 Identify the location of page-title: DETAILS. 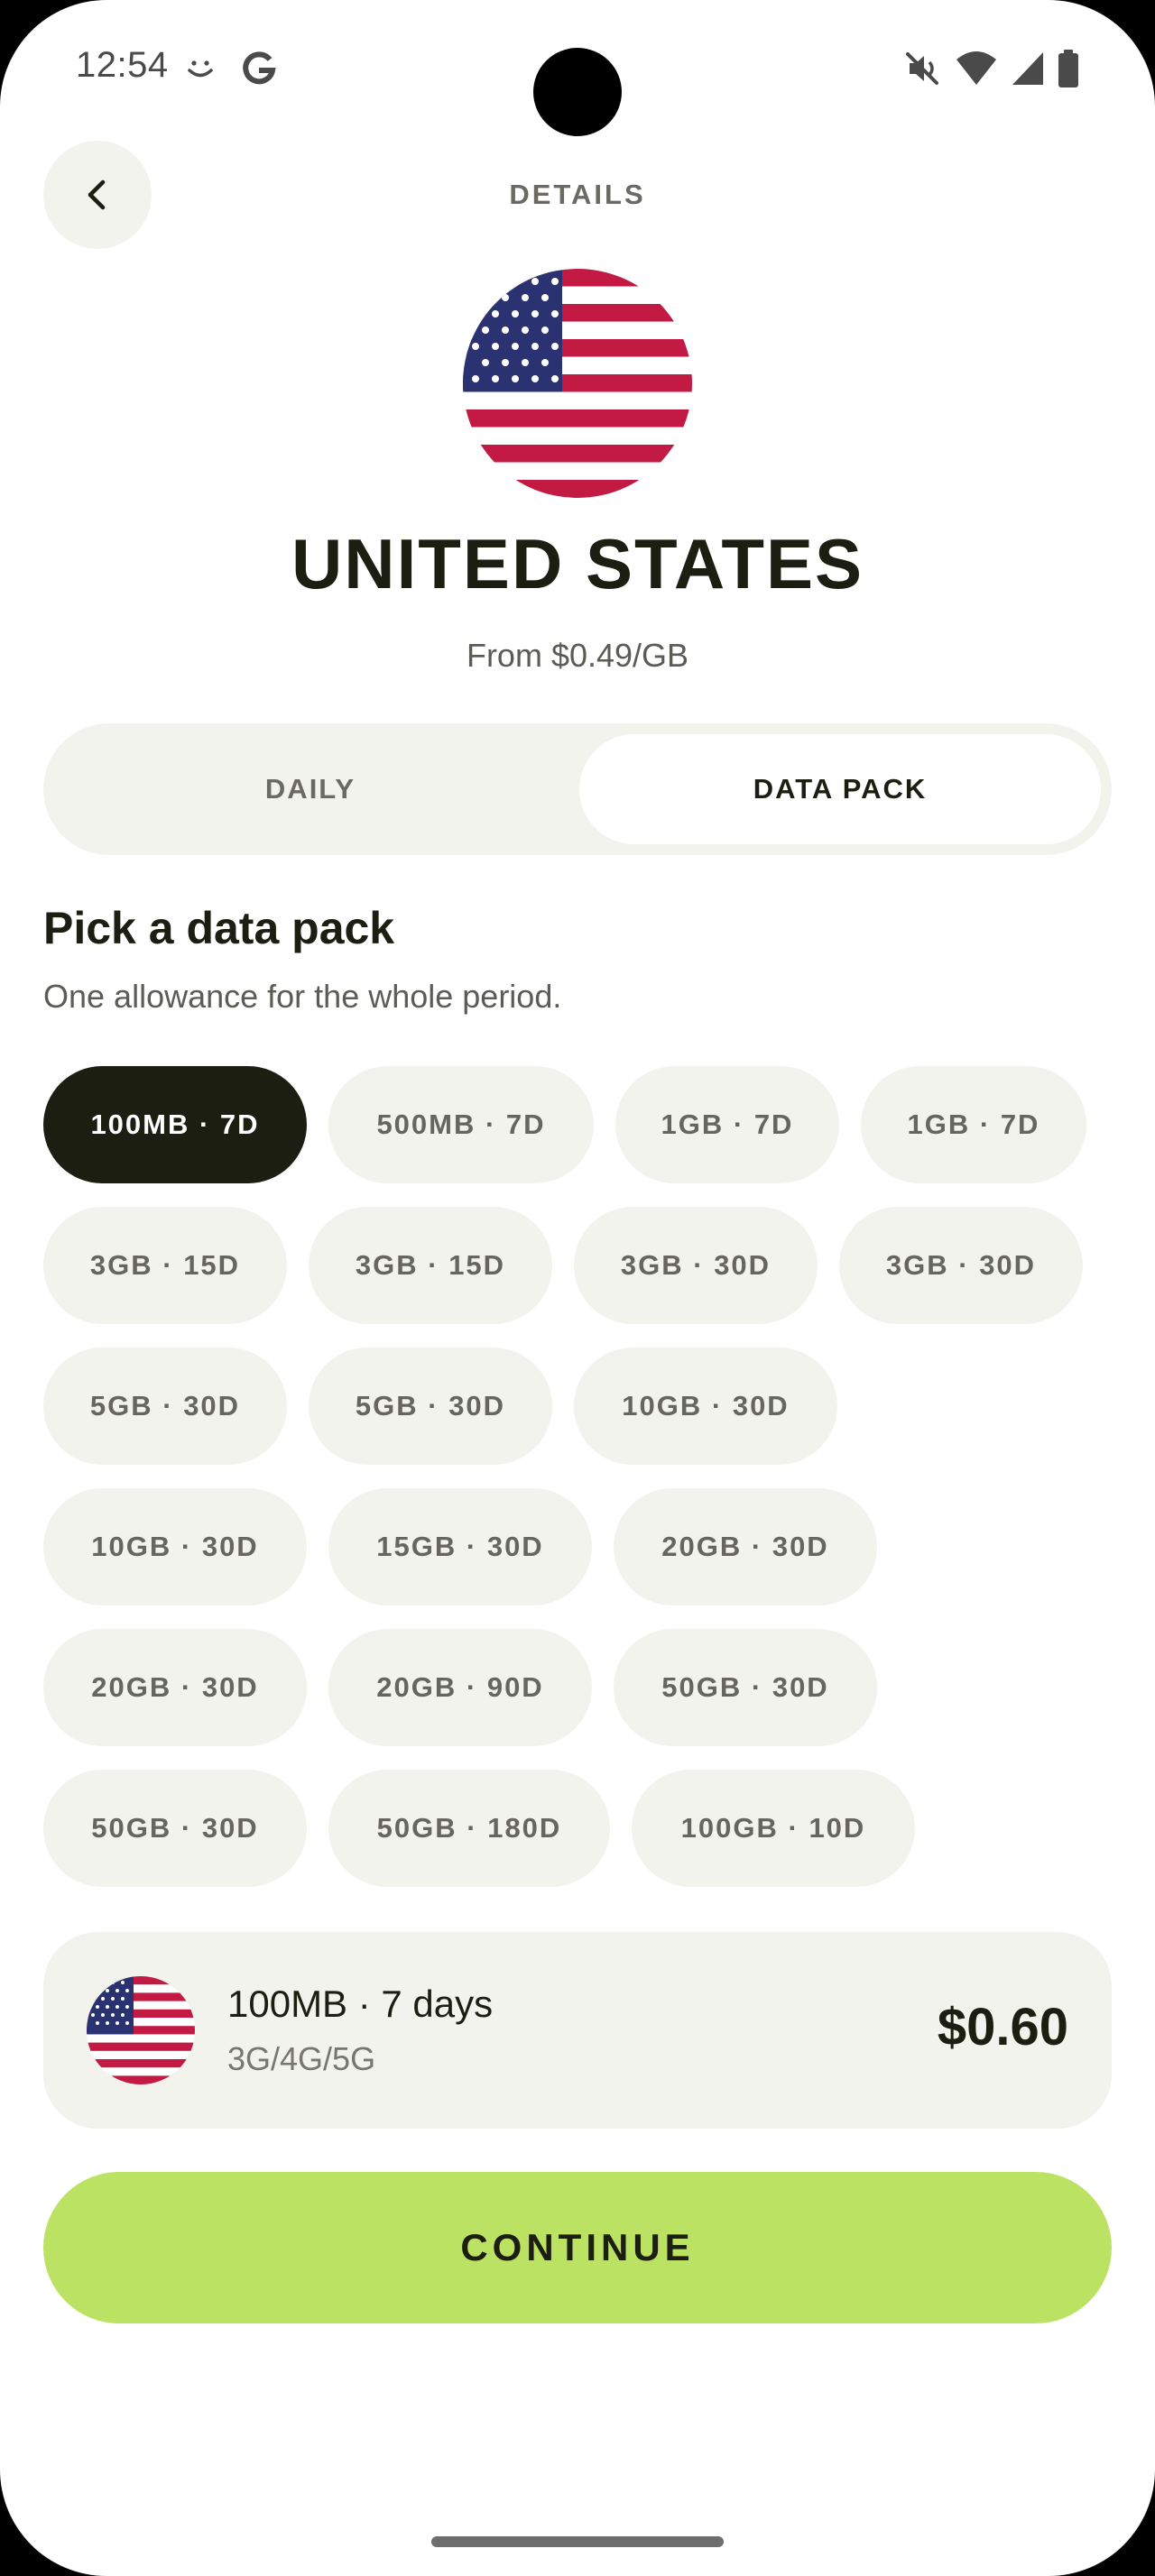
(577, 194).